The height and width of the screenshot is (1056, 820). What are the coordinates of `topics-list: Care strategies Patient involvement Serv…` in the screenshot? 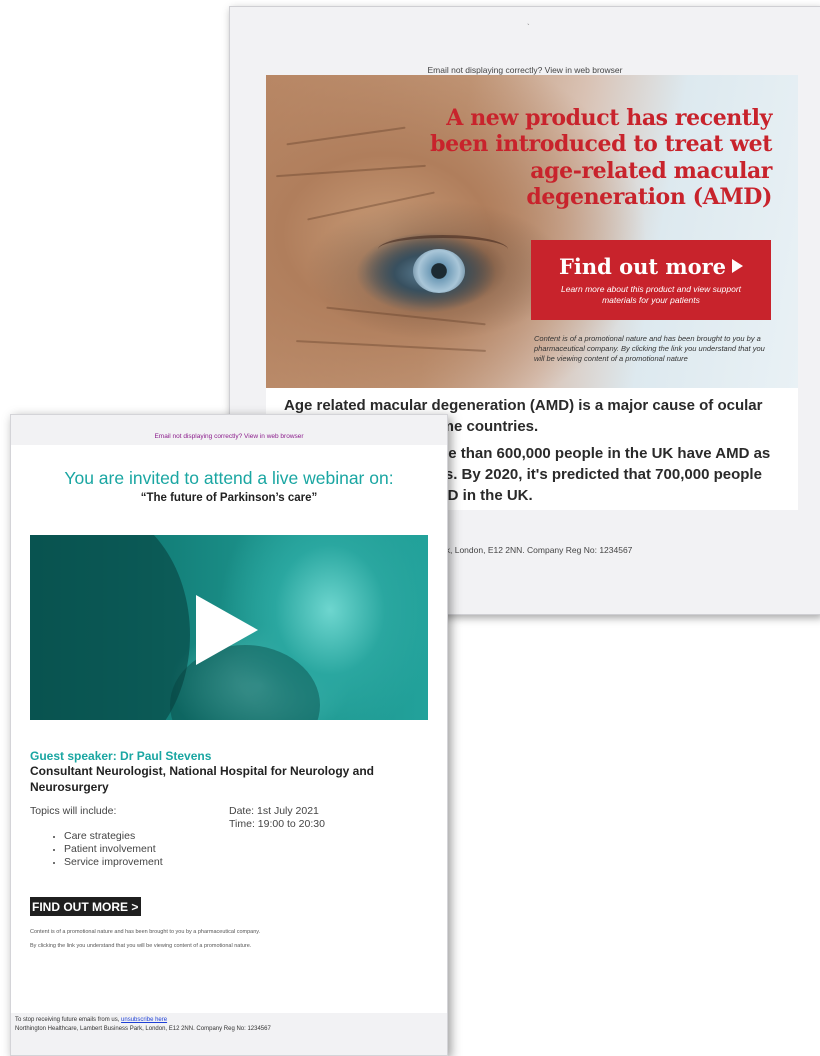 It's located at (96, 849).